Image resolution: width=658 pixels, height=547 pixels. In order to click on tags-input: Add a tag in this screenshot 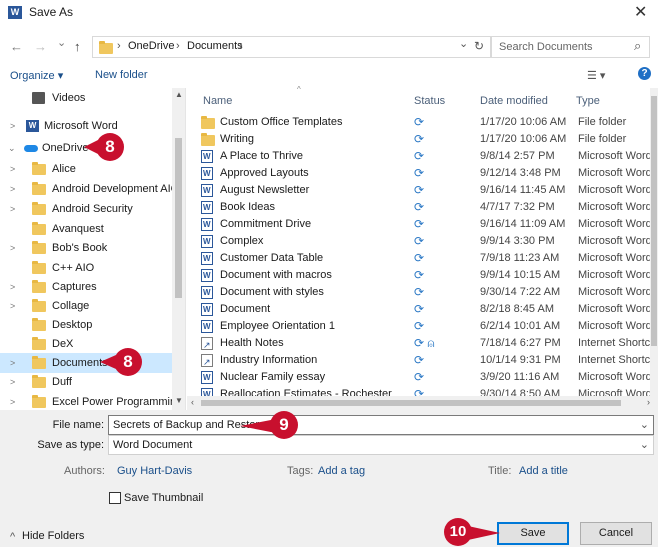, I will do `click(341, 471)`.